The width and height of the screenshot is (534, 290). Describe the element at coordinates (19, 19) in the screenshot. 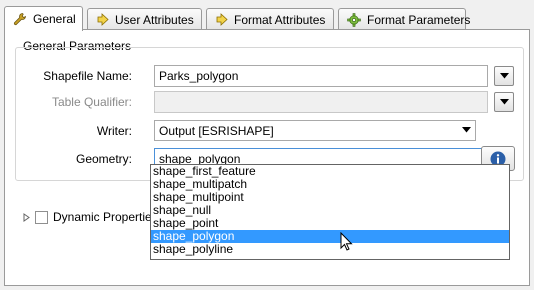

I see `wrench-icon` at that location.